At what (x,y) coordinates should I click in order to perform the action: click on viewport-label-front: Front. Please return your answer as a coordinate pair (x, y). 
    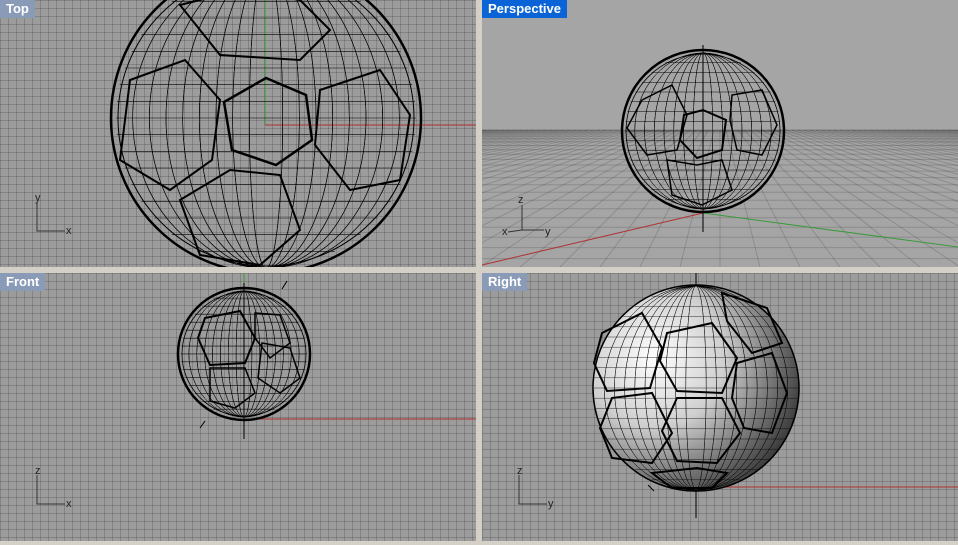
    Looking at the image, I should click on (23, 282).